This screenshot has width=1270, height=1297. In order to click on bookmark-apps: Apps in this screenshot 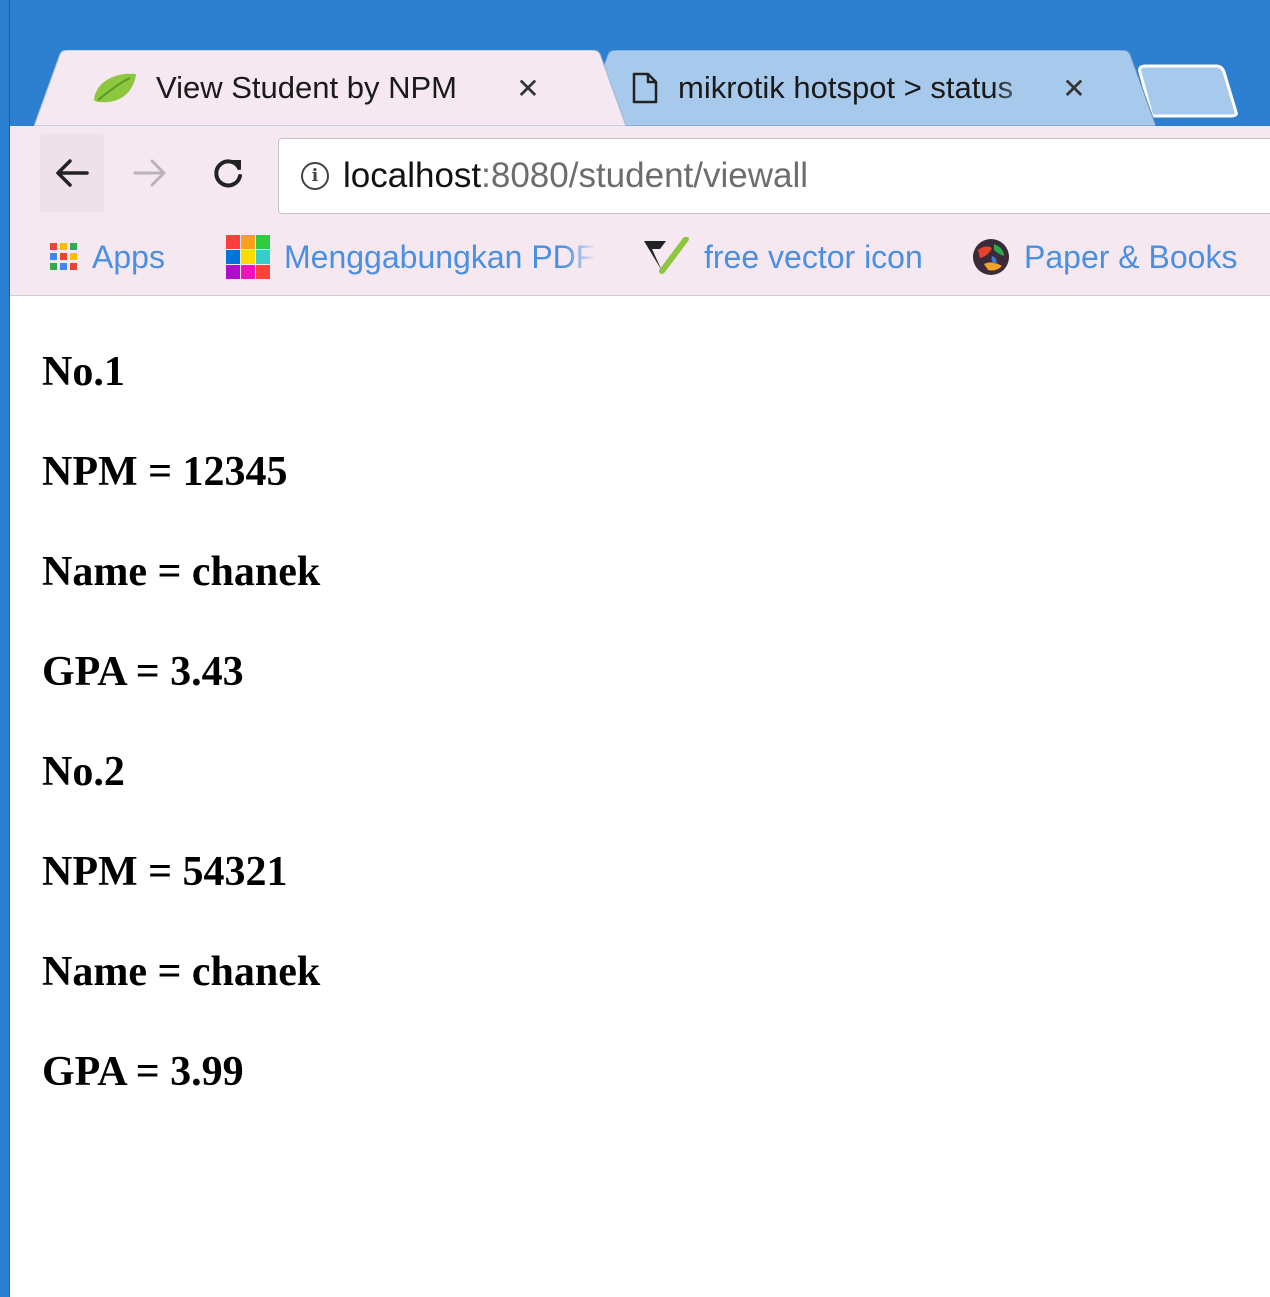, I will do `click(107, 257)`.